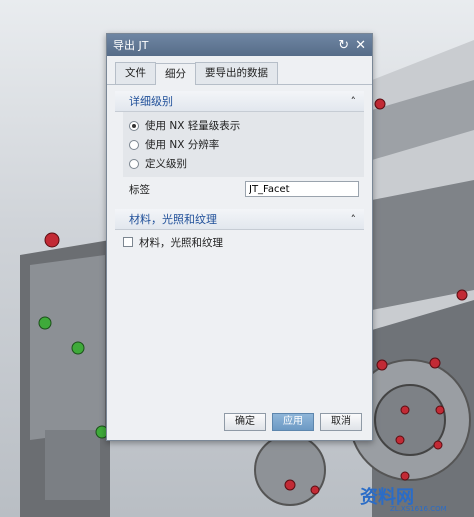  I want to click on watermark-logo: 资料网 ZL.XS1616.COM, so click(415, 496).